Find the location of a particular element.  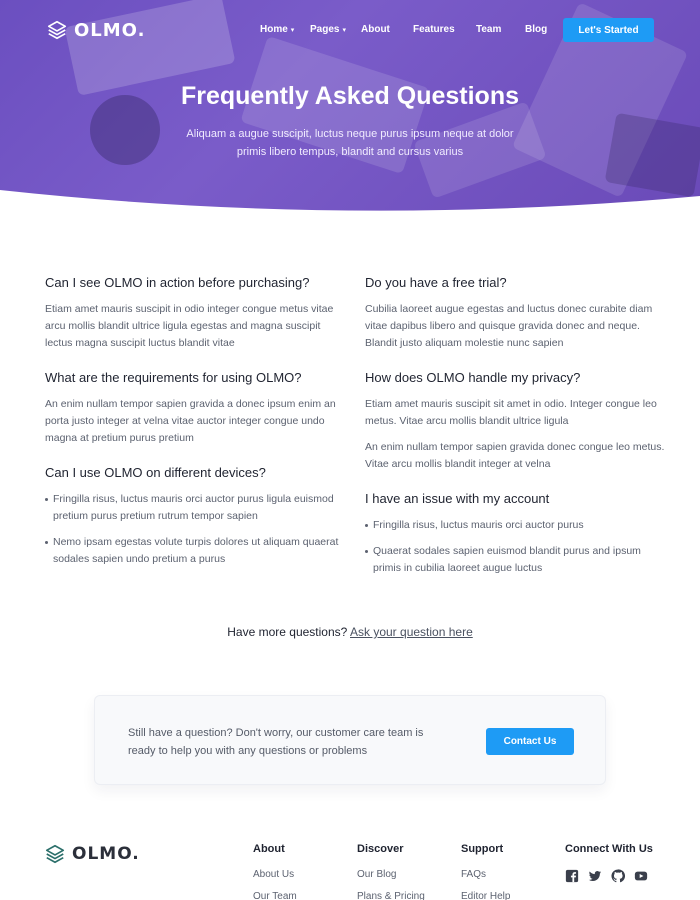

header-logo: OLMO. is located at coordinates (95, 30).